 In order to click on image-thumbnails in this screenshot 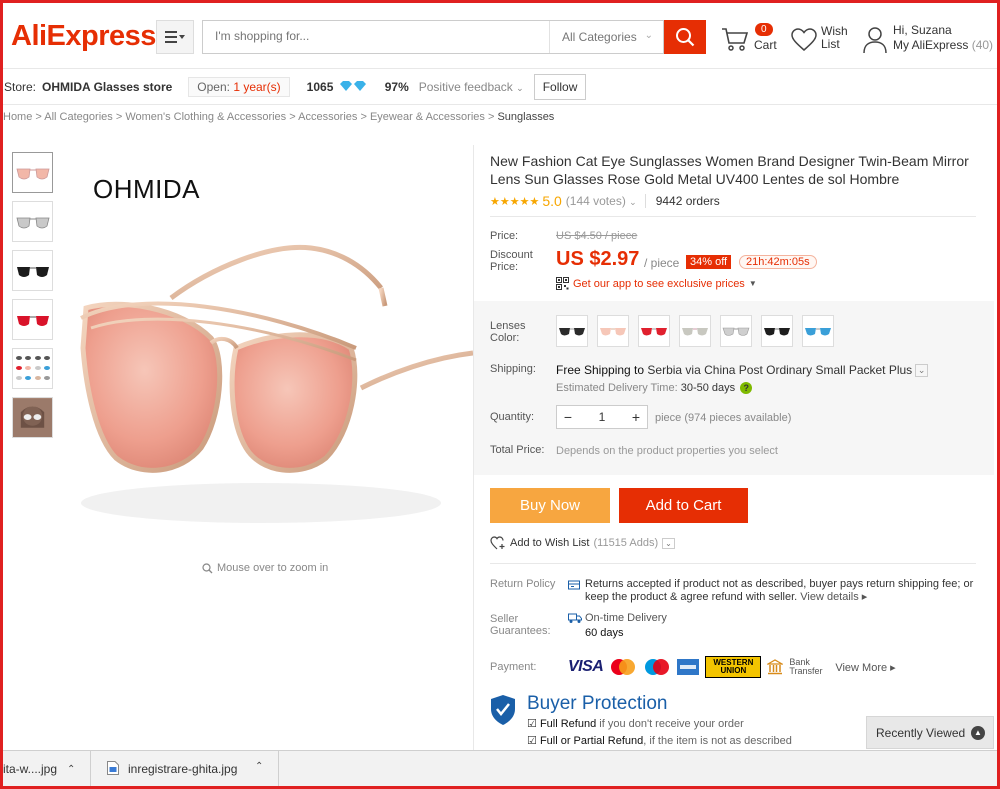, I will do `click(33, 299)`.